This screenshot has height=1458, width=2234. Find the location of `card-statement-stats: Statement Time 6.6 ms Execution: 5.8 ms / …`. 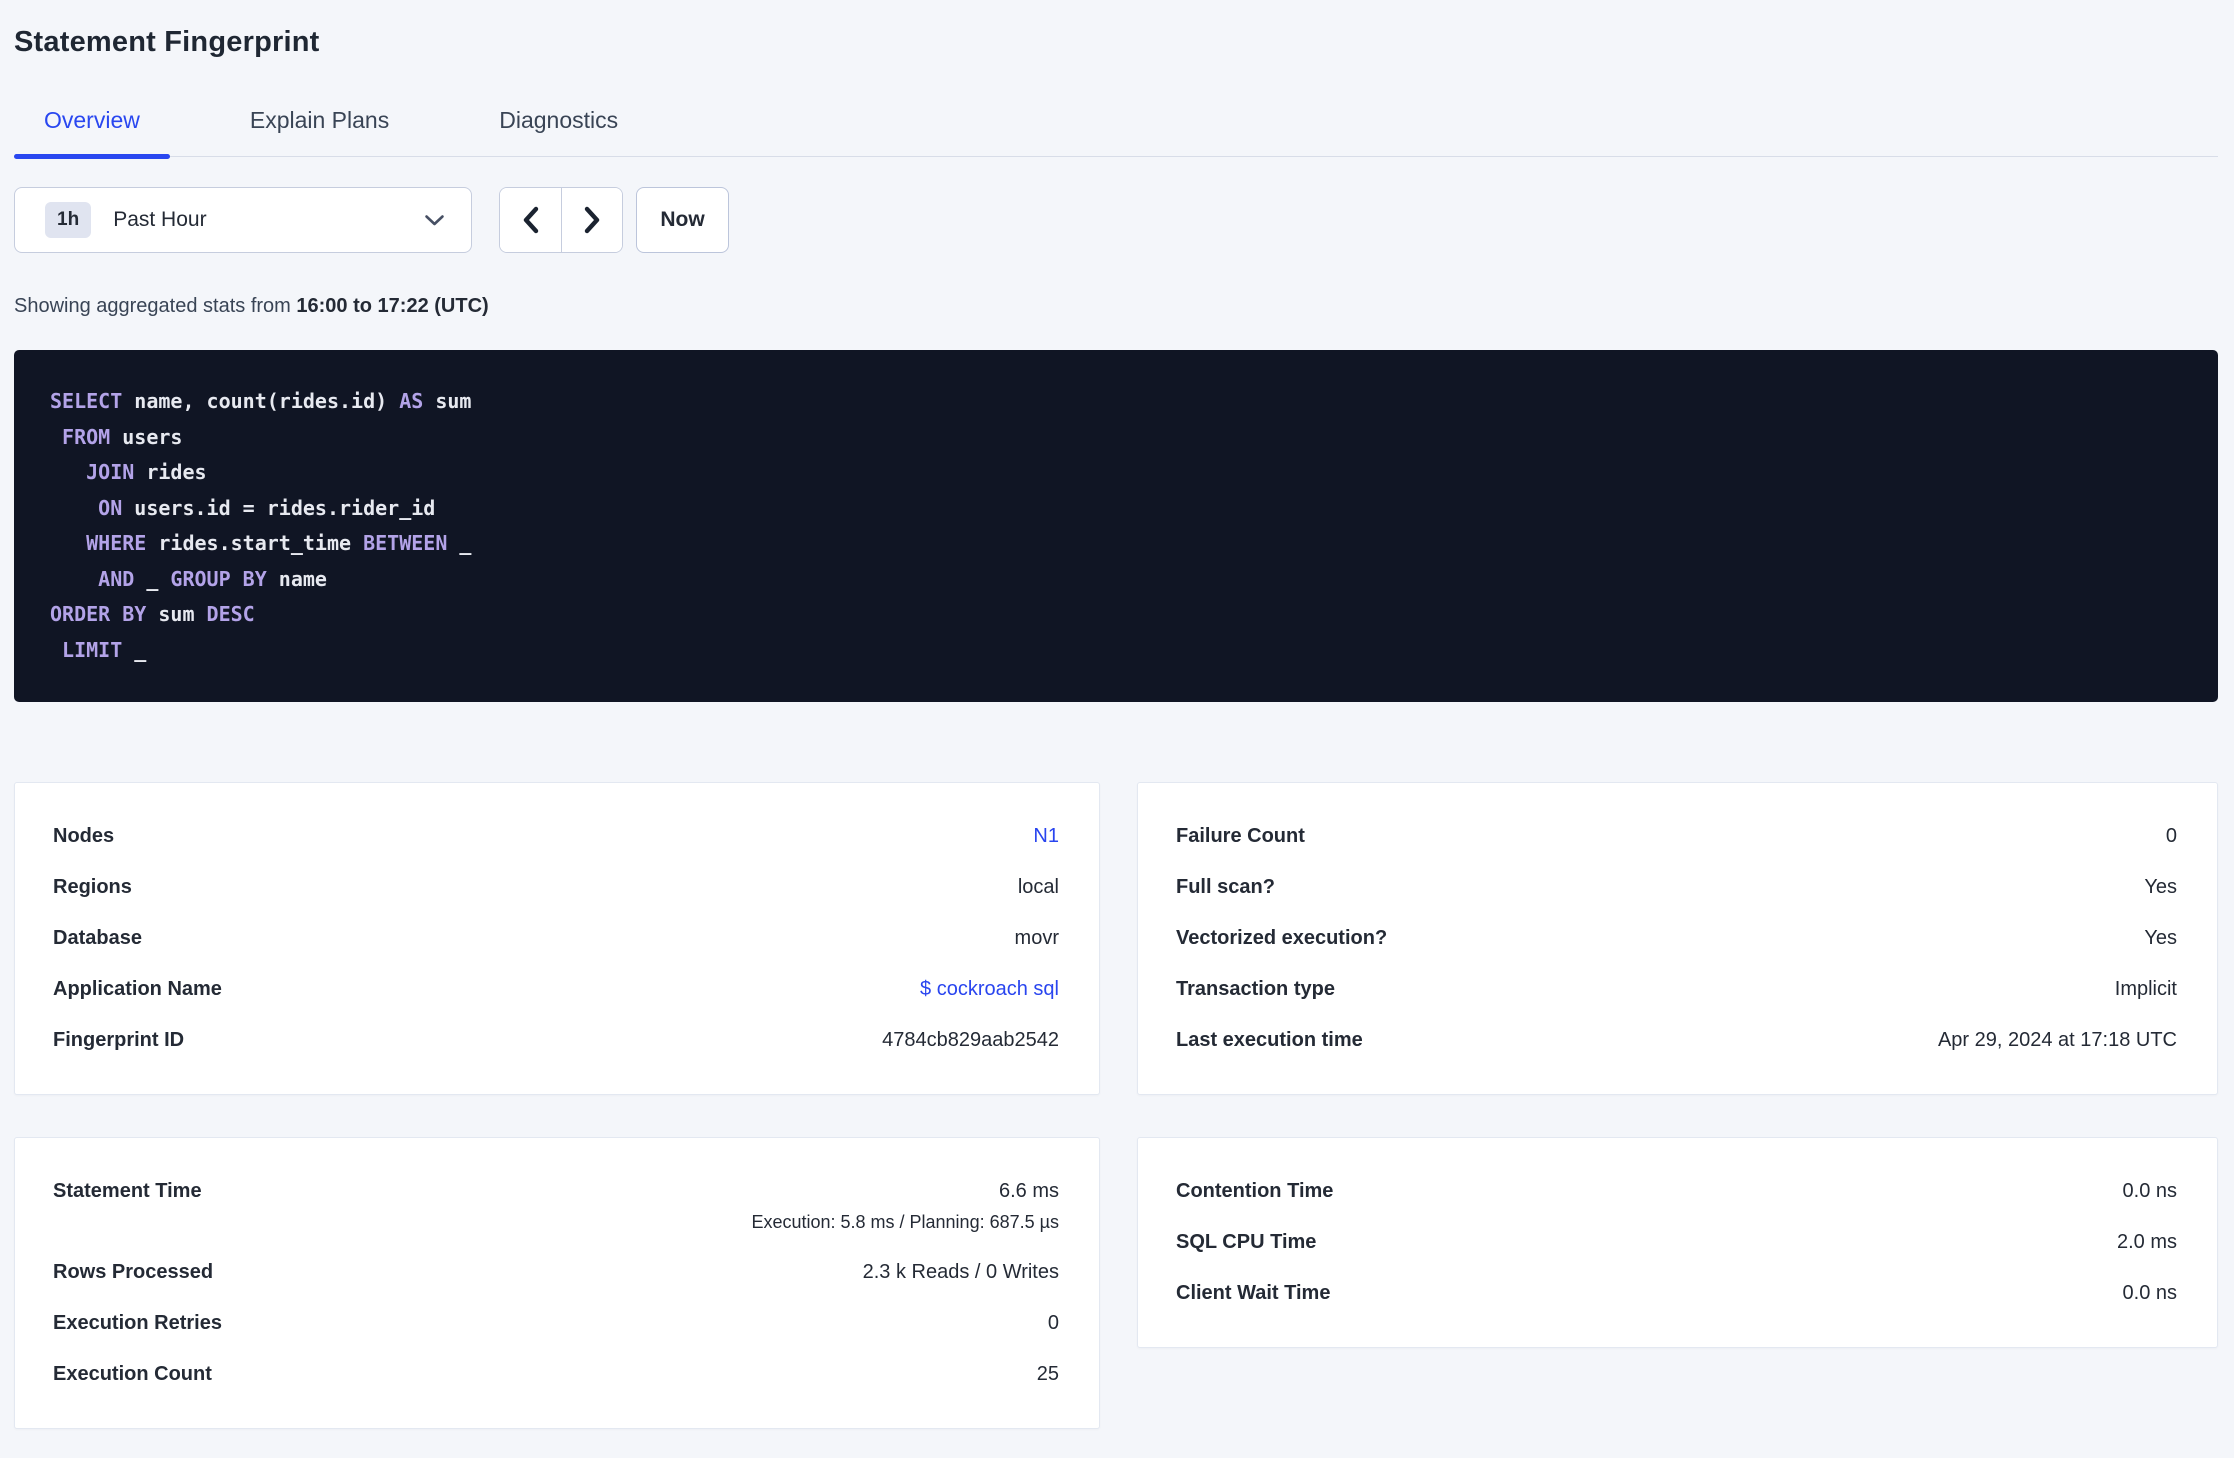

card-statement-stats: Statement Time 6.6 ms Execution: 5.8 ms / … is located at coordinates (557, 1283).